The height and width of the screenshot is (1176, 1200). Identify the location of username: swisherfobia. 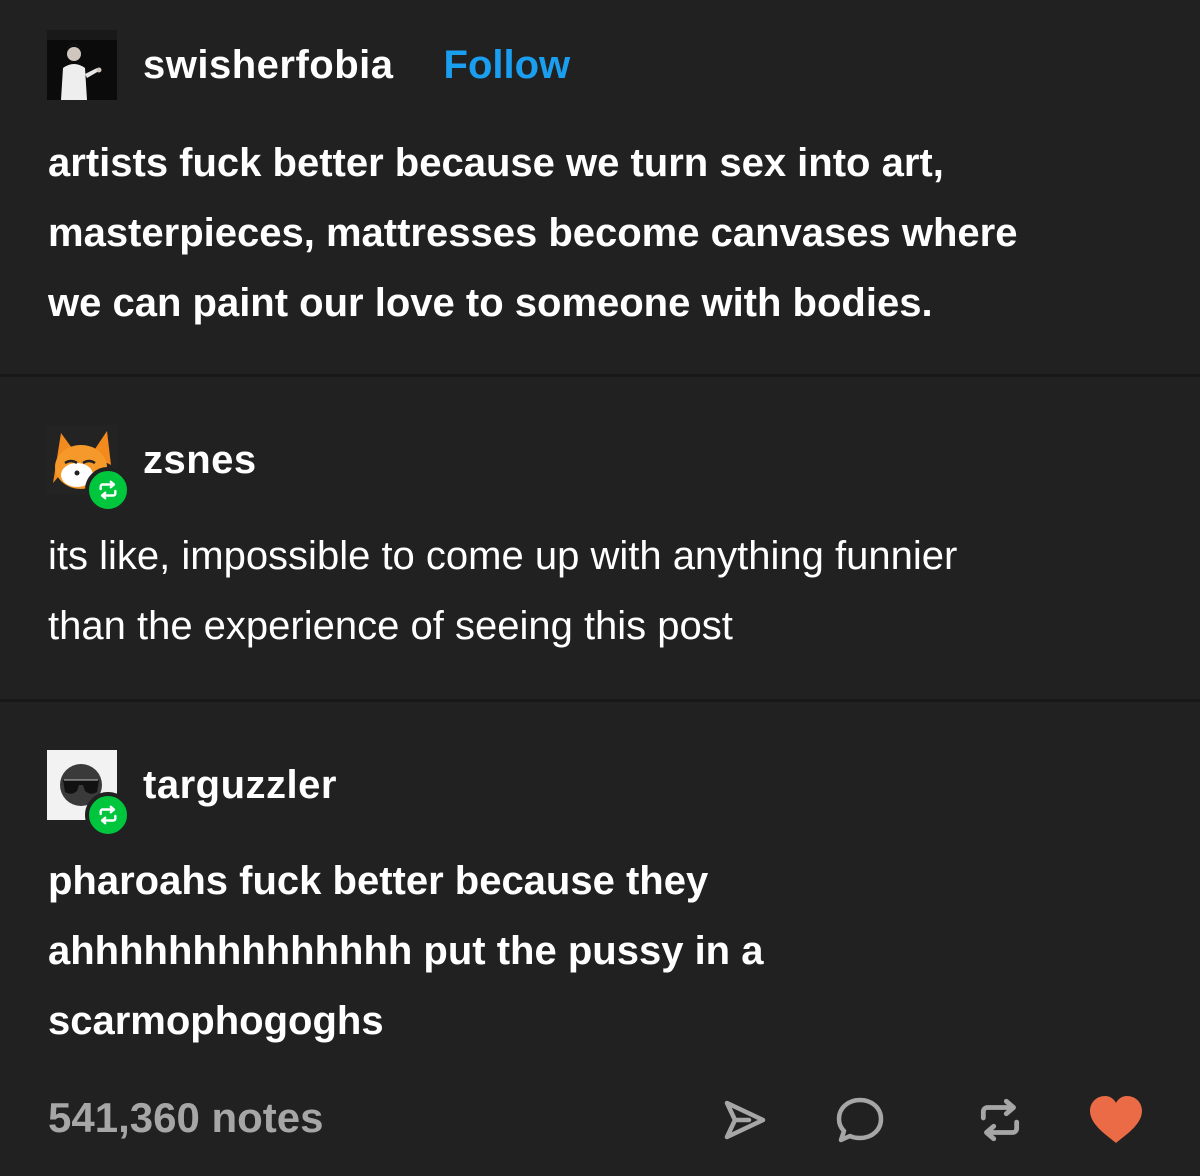
(268, 65).